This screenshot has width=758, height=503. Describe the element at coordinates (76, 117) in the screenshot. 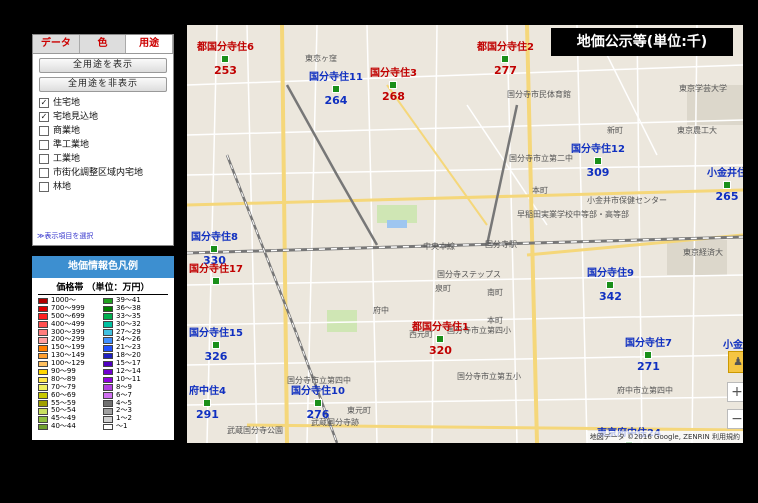

I see `checkbox-label: 宅地見込地` at that location.